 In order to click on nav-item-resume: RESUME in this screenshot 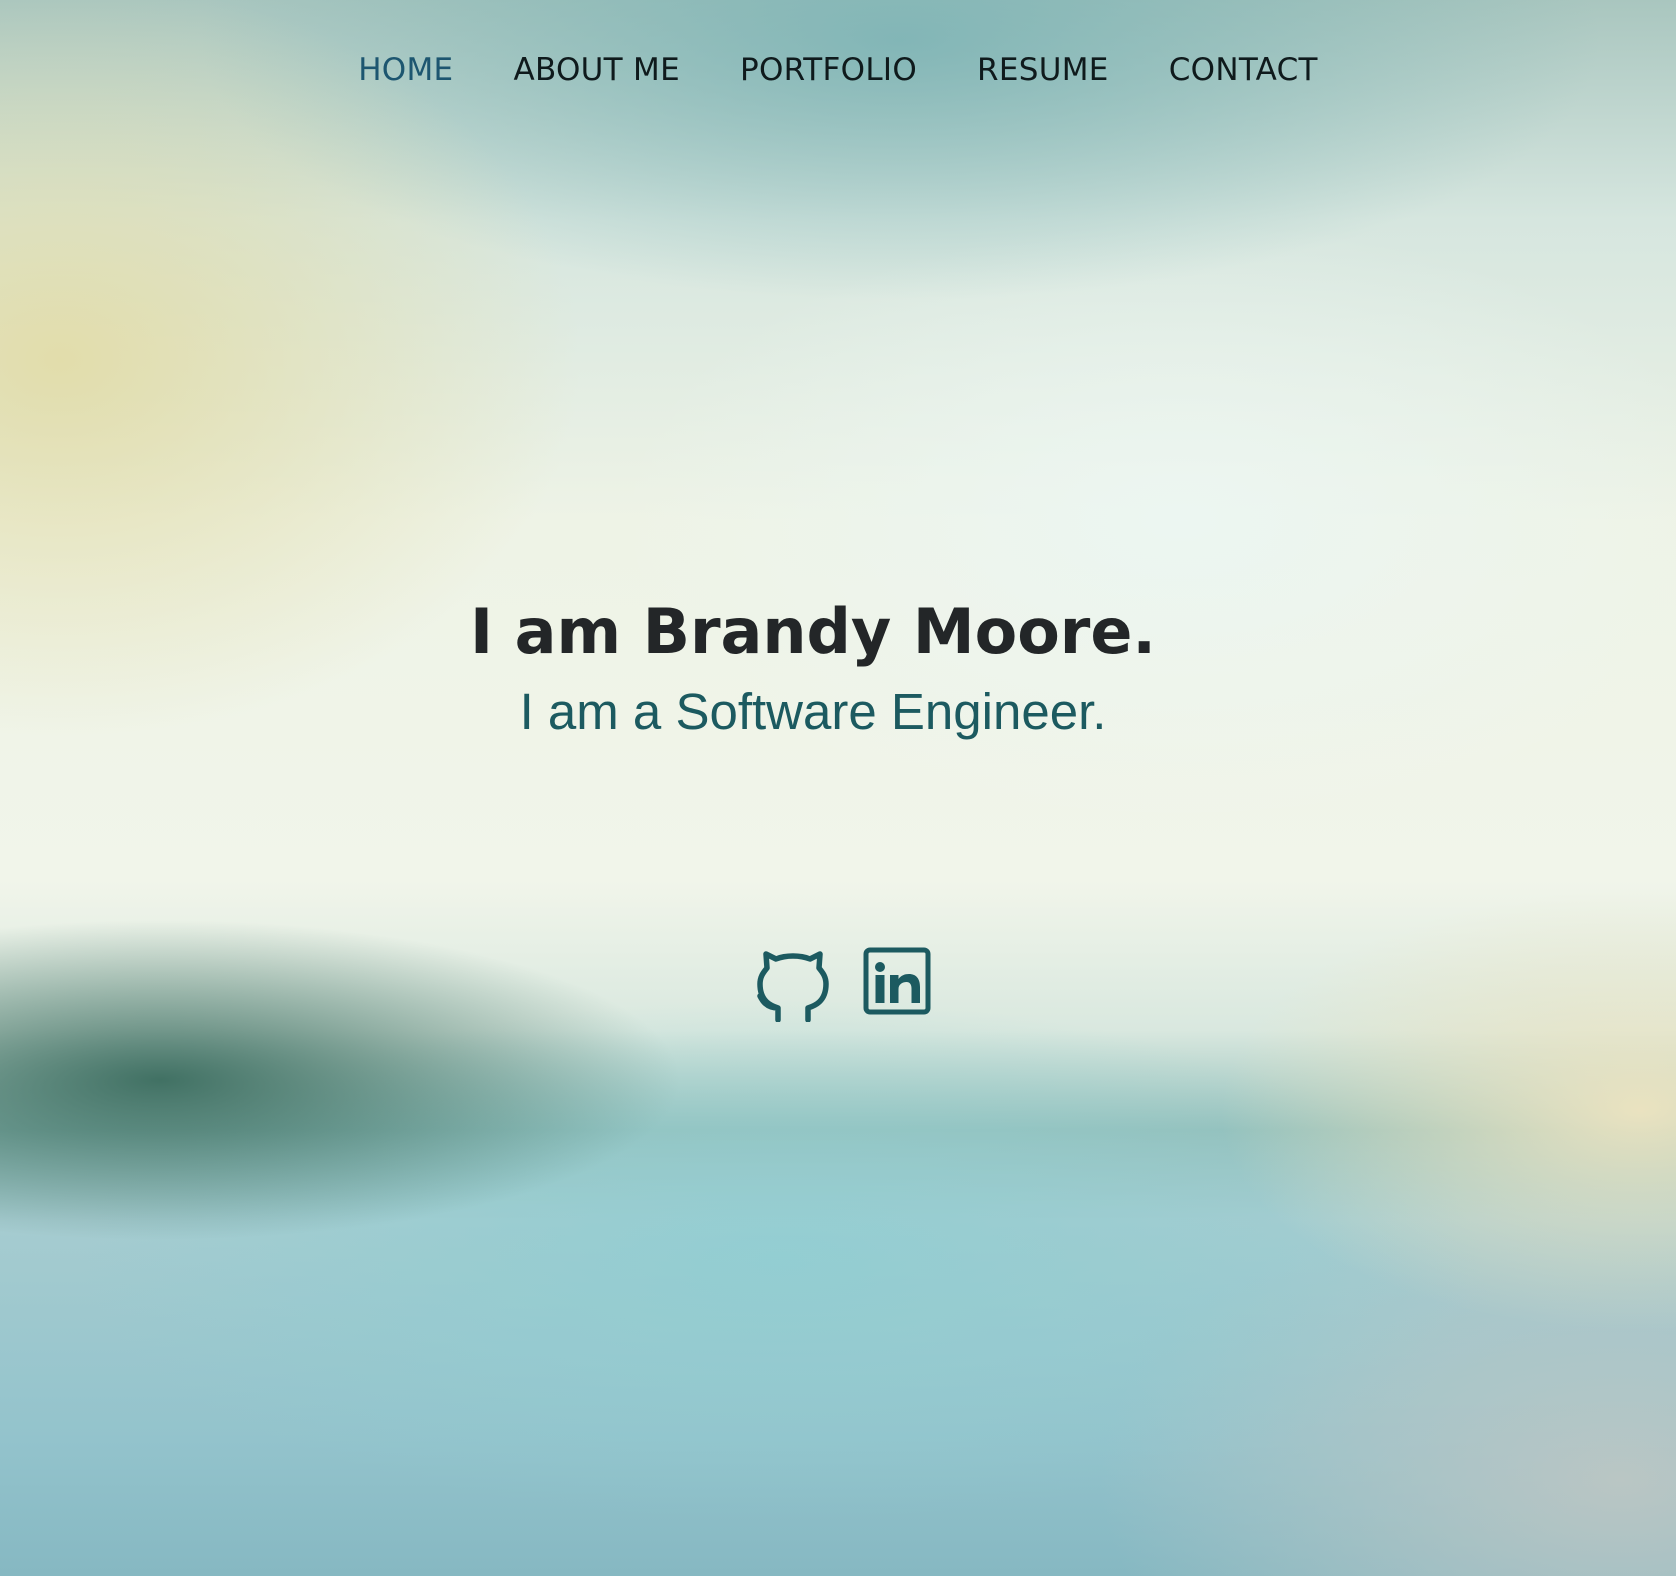, I will do `click(1043, 70)`.